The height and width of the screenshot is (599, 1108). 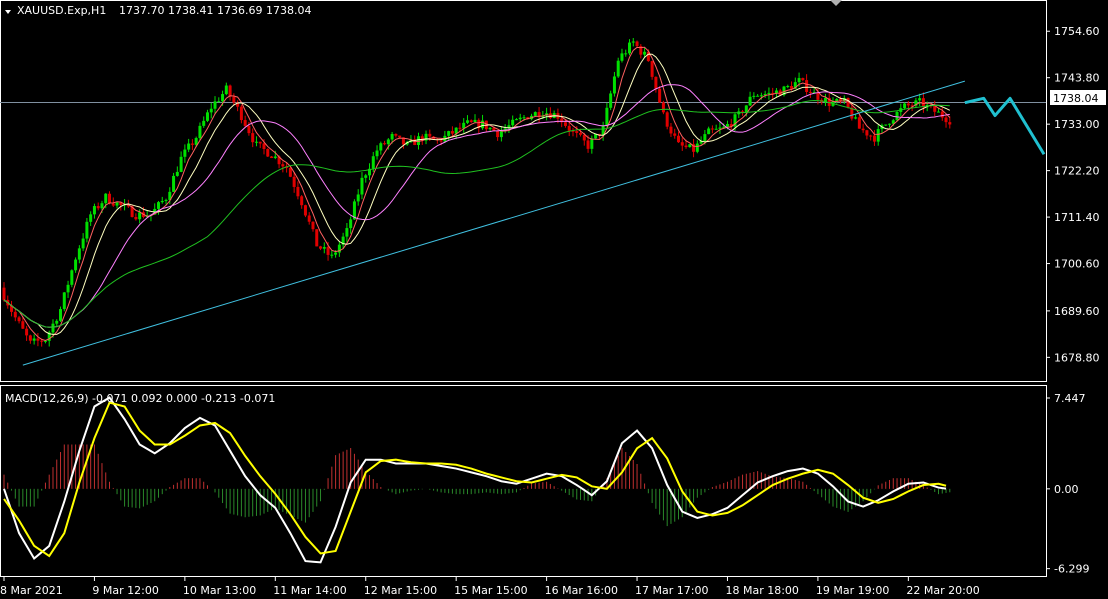 I want to click on shift-marker-icon, so click(x=836, y=3).